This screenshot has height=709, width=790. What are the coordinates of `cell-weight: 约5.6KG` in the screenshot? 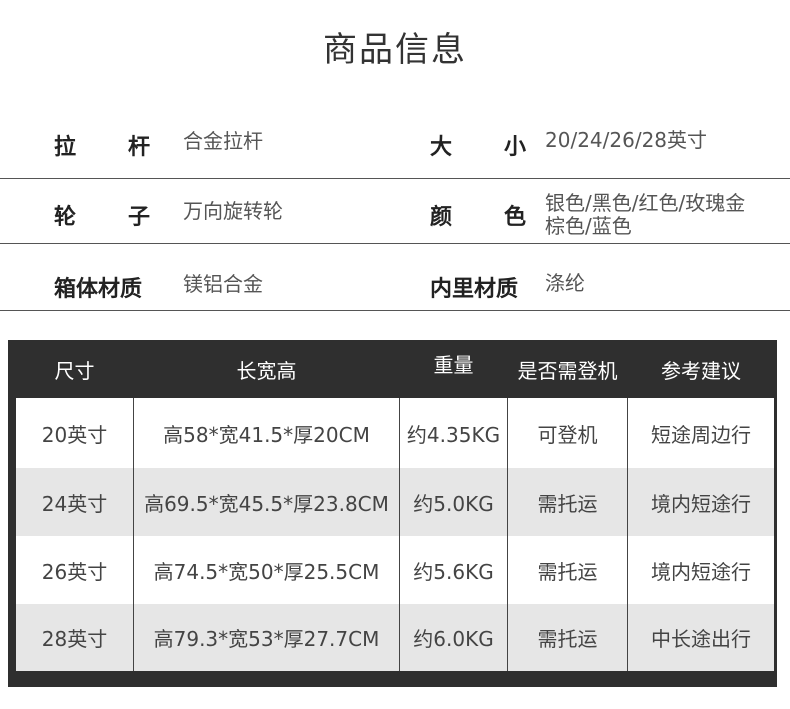 It's located at (453, 571).